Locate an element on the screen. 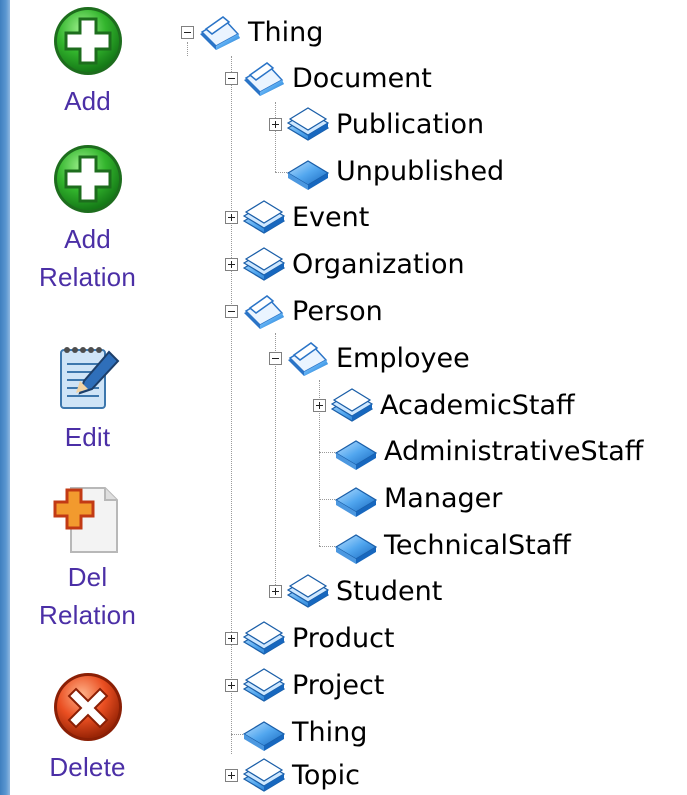 This screenshot has width=687, height=795. tree-node-event: Event is located at coordinates (297, 217).